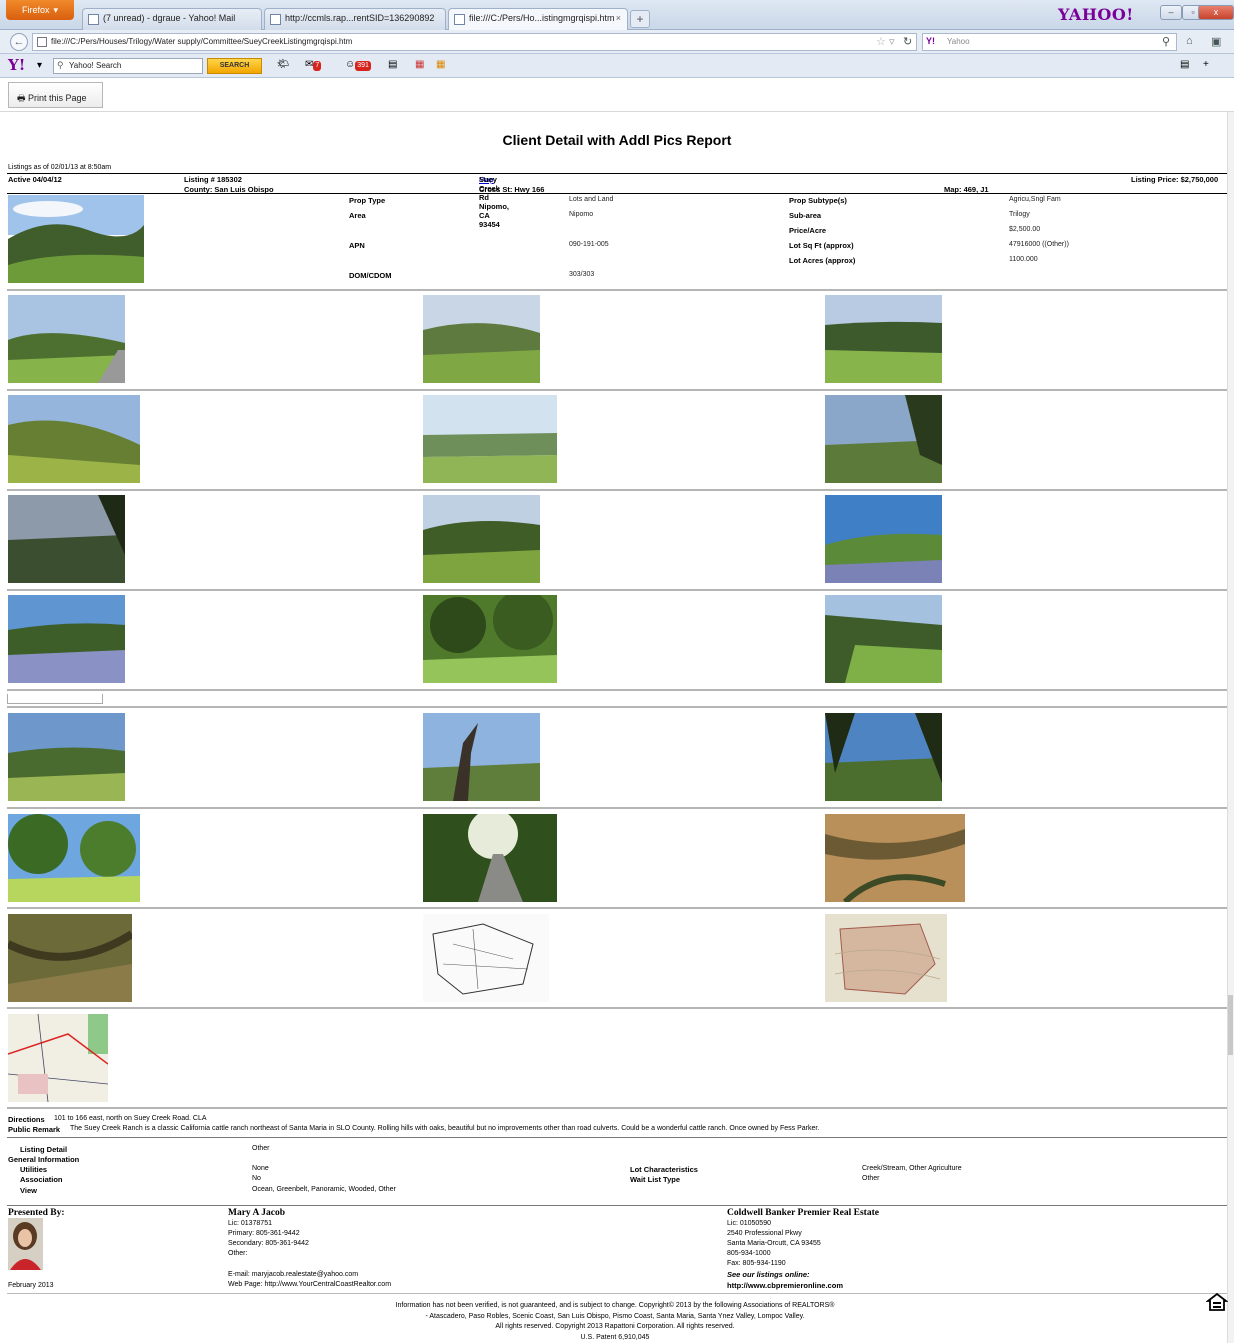  I want to click on tab-ccmls: http://ccmls.rap...rentSID=136290892, so click(355, 19).